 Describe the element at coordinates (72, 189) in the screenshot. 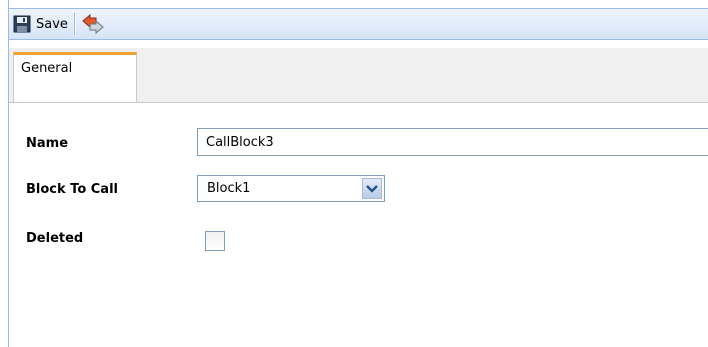

I see `block-to-call-label: Block To Call` at that location.